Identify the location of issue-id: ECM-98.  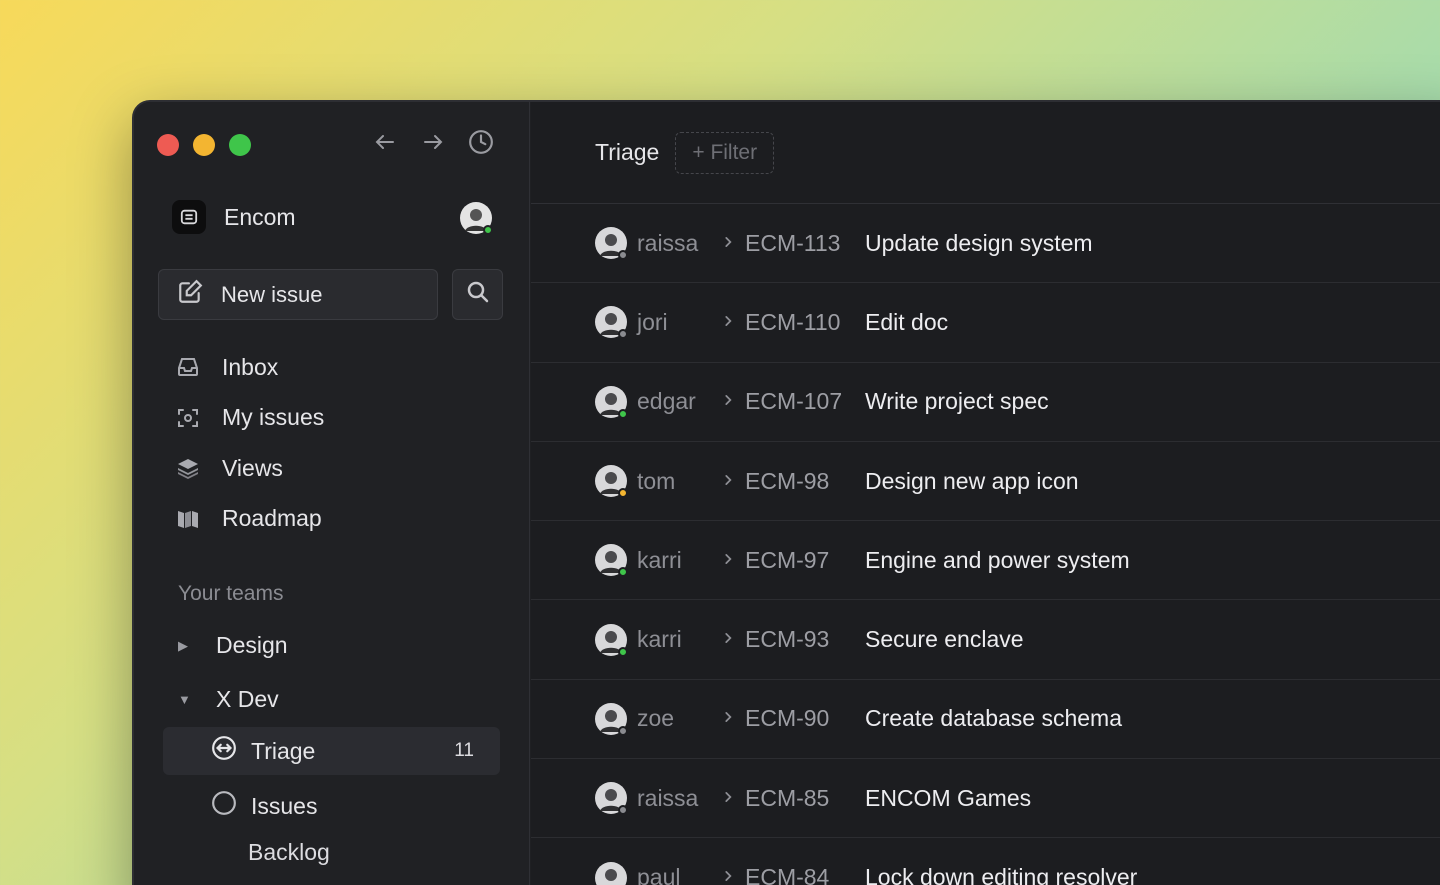
(787, 480).